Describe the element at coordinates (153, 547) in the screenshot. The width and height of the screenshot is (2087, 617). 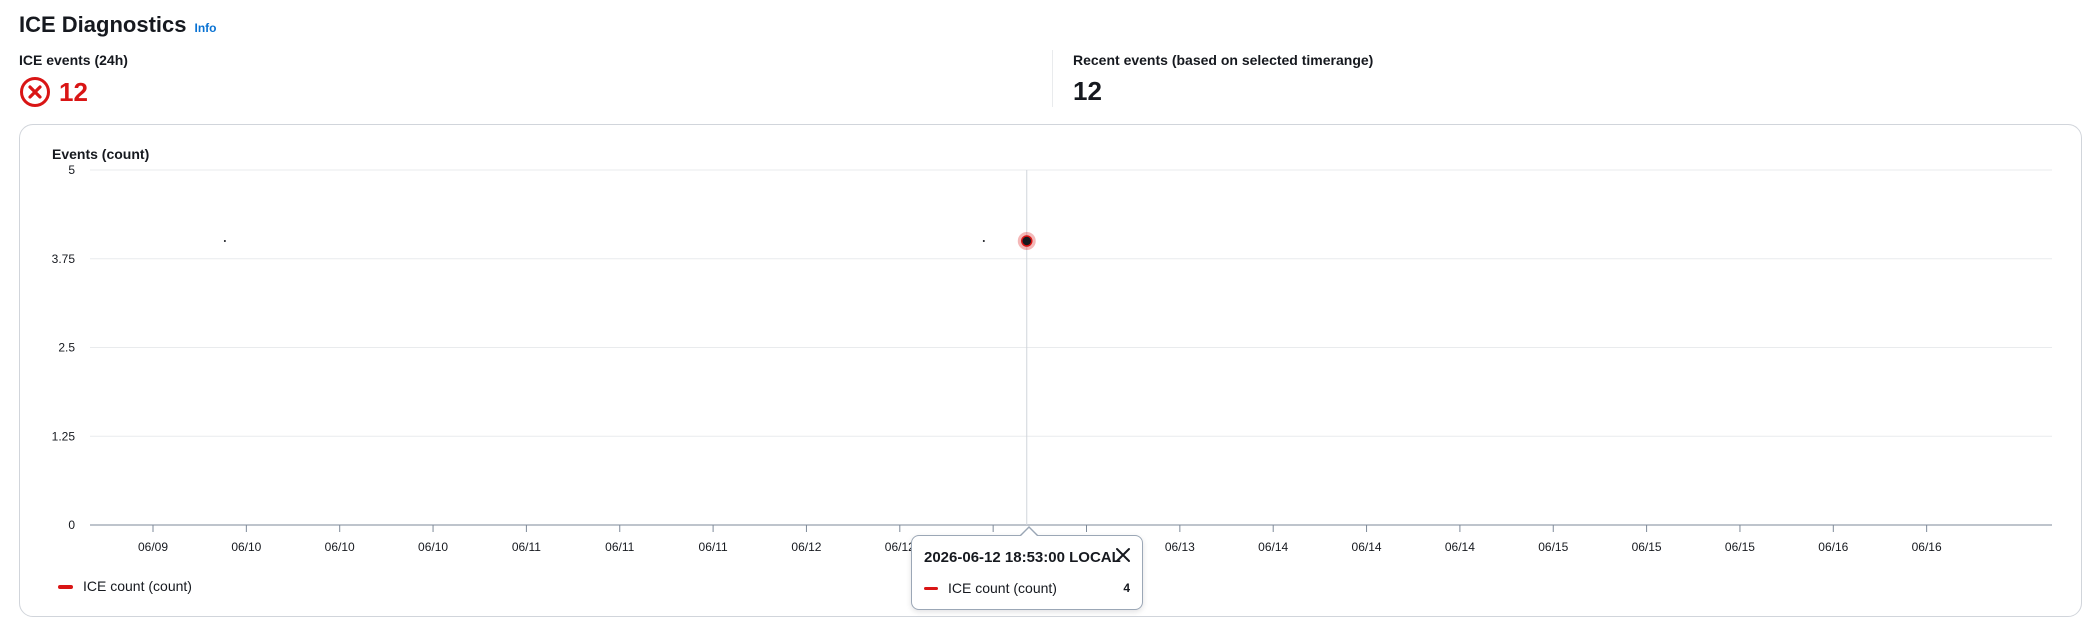
I see `x-tick-label: 06/09` at that location.